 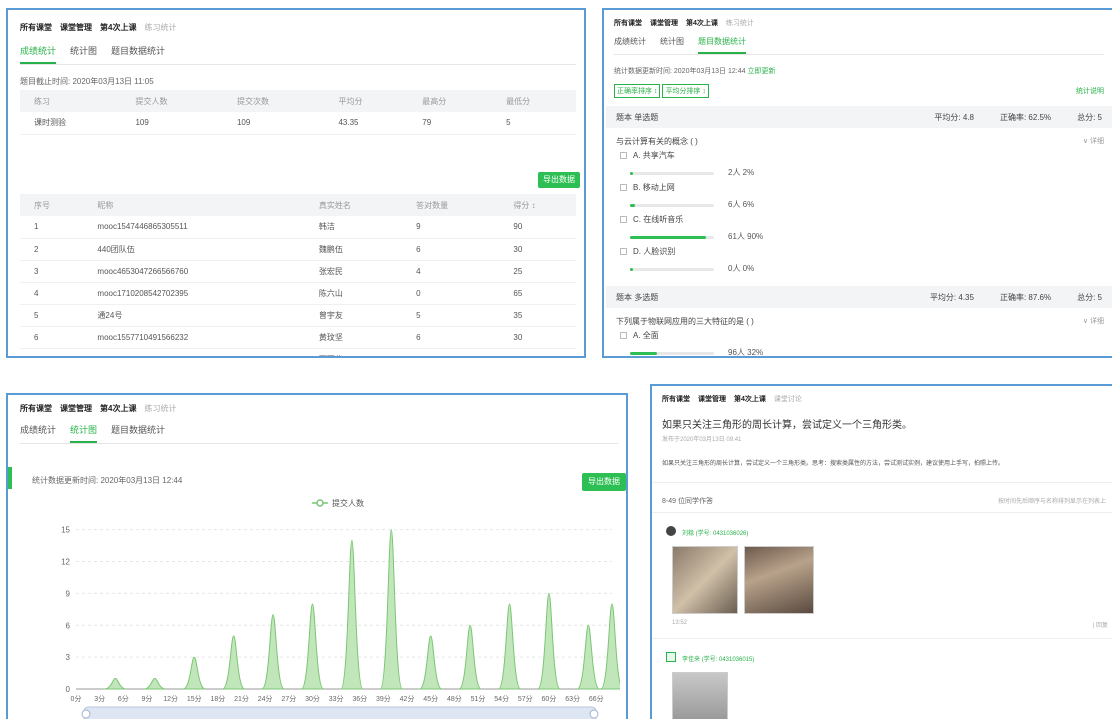 What do you see at coordinates (115, 683) in the screenshot?
I see `series-peak-5分` at bounding box center [115, 683].